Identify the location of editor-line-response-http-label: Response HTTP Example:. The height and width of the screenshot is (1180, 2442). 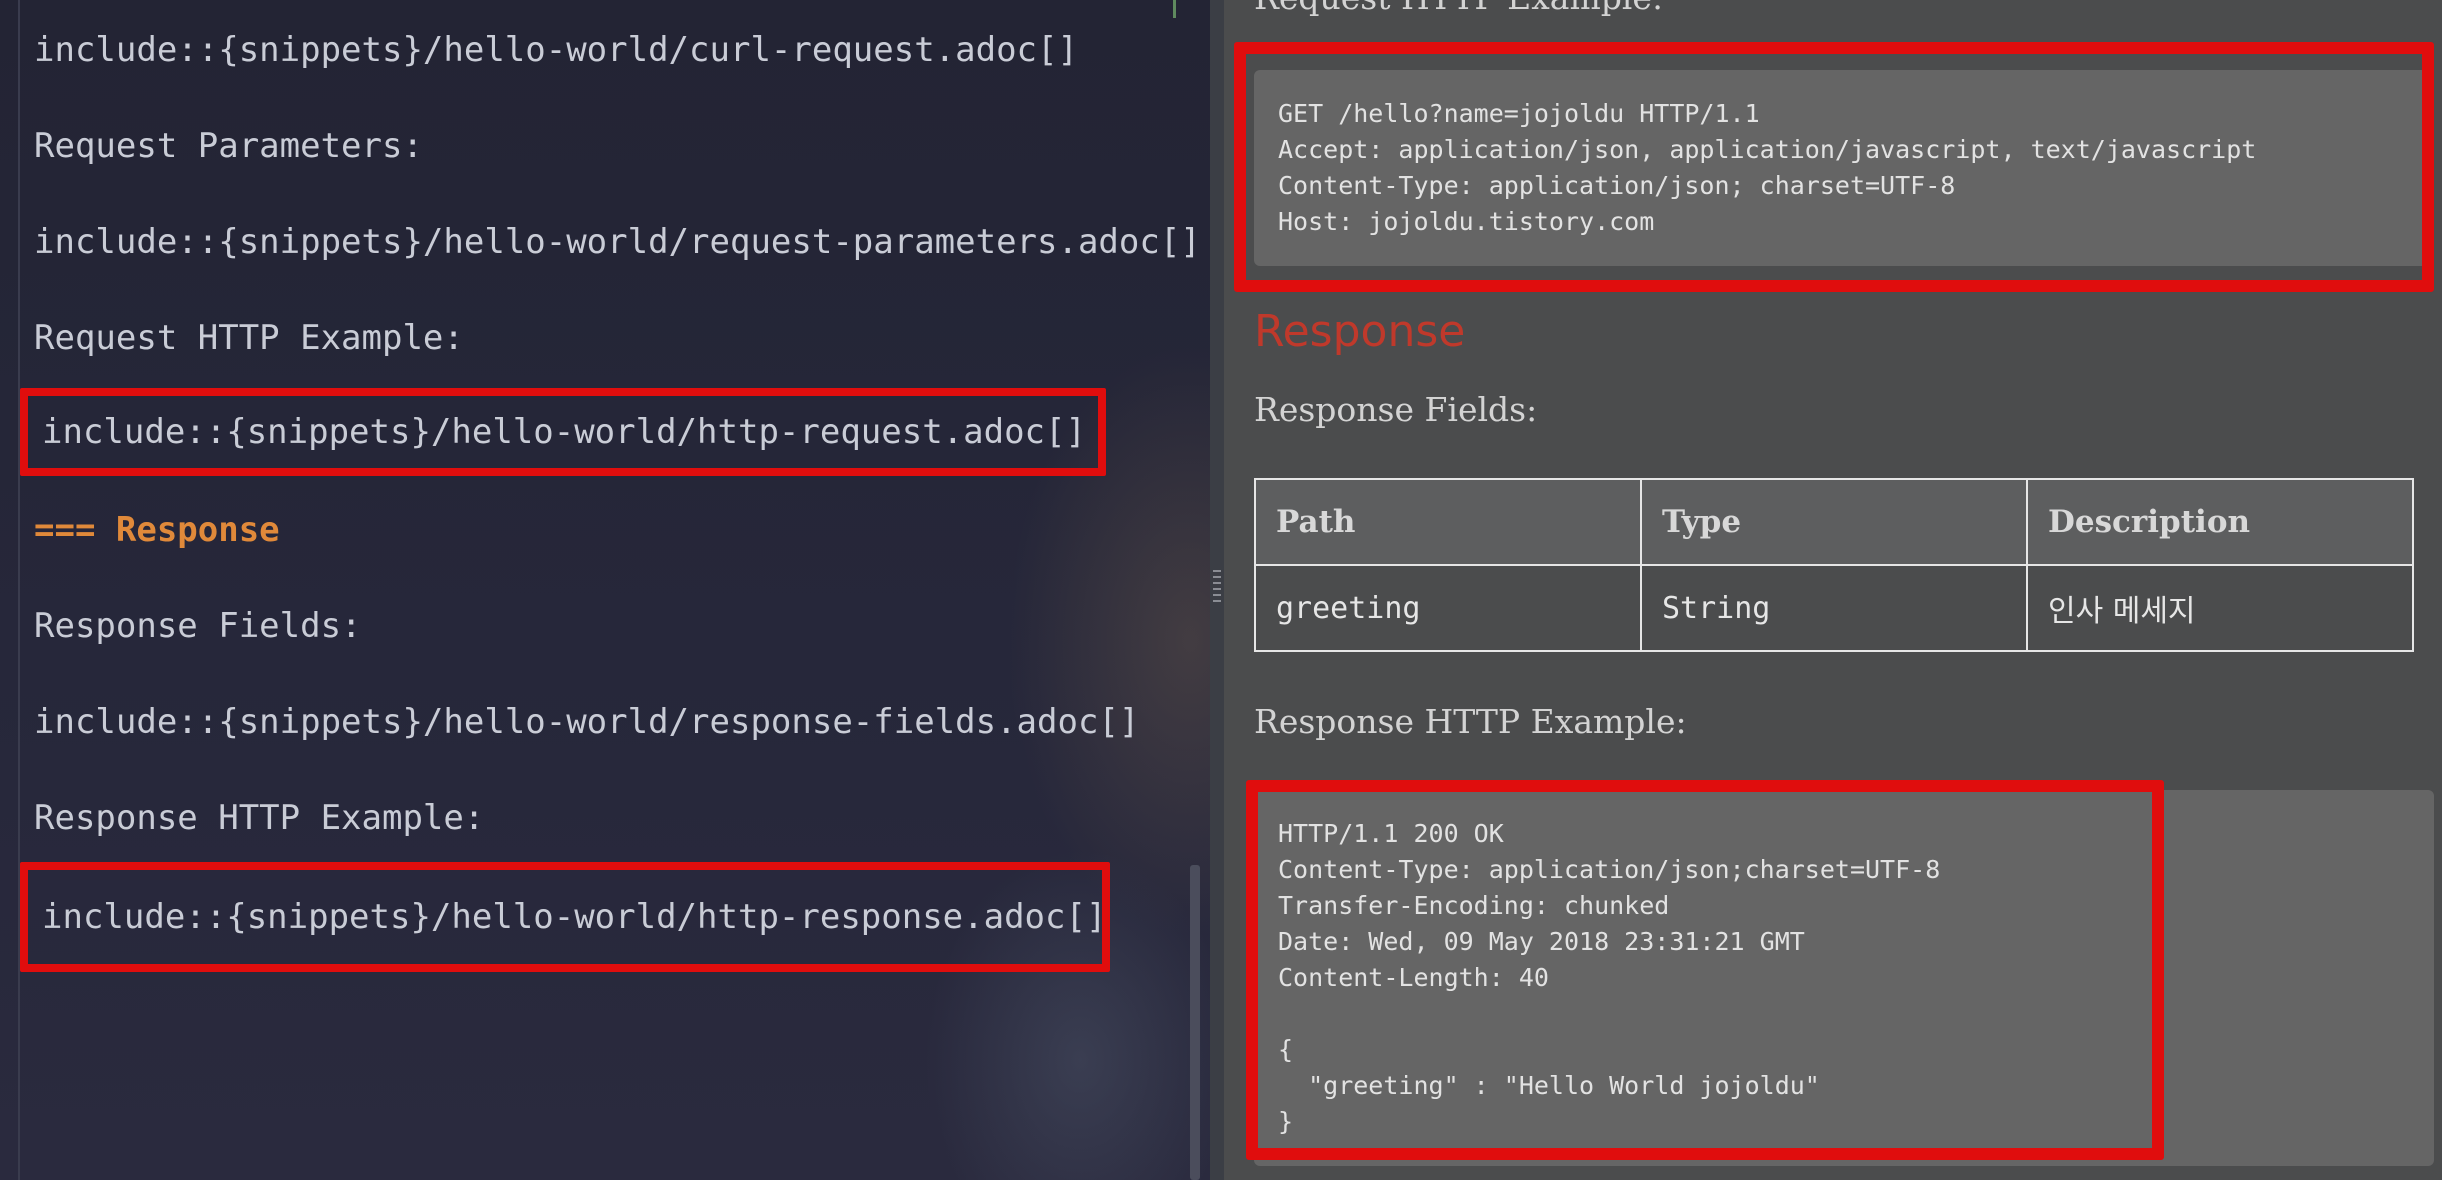
(259, 818).